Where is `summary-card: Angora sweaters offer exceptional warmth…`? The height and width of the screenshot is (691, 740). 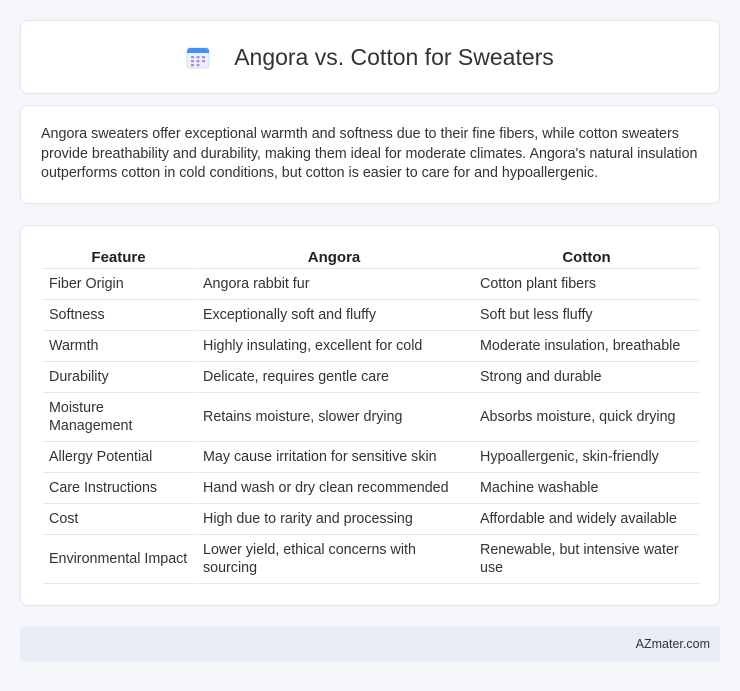
summary-card: Angora sweaters offer exceptional warmth… is located at coordinates (370, 154).